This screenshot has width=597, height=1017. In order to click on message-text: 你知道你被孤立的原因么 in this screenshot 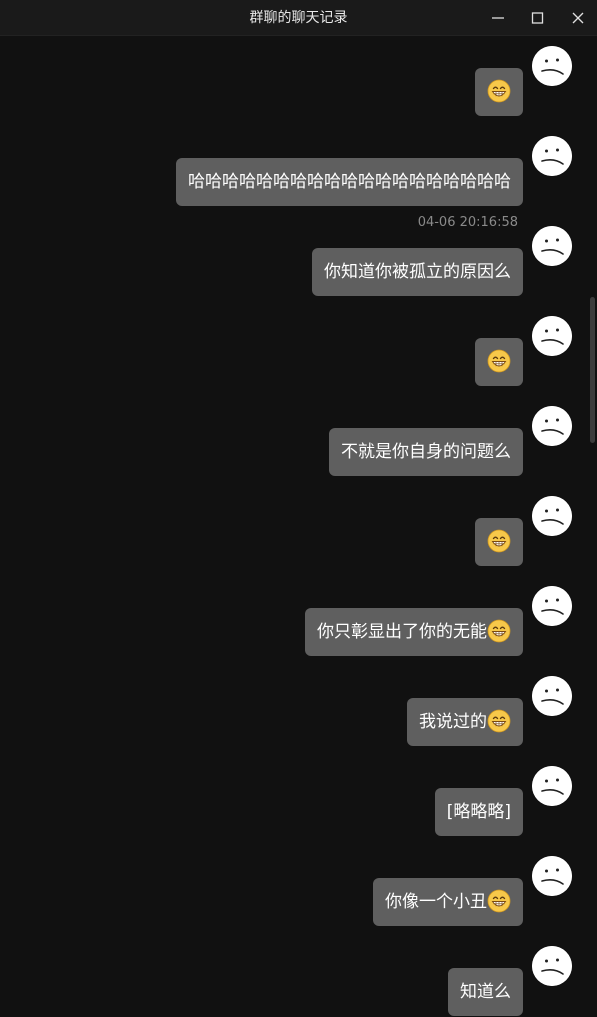, I will do `click(417, 272)`.